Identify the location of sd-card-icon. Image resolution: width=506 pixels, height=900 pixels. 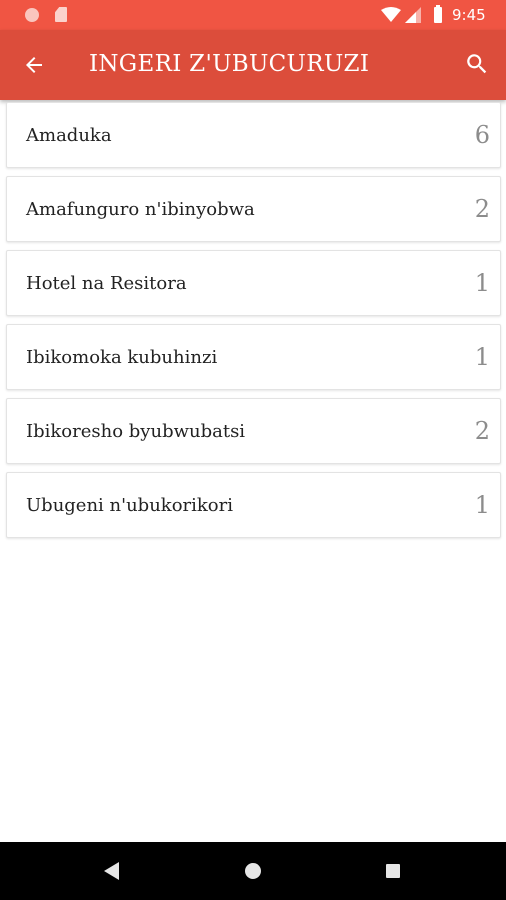
(61, 14).